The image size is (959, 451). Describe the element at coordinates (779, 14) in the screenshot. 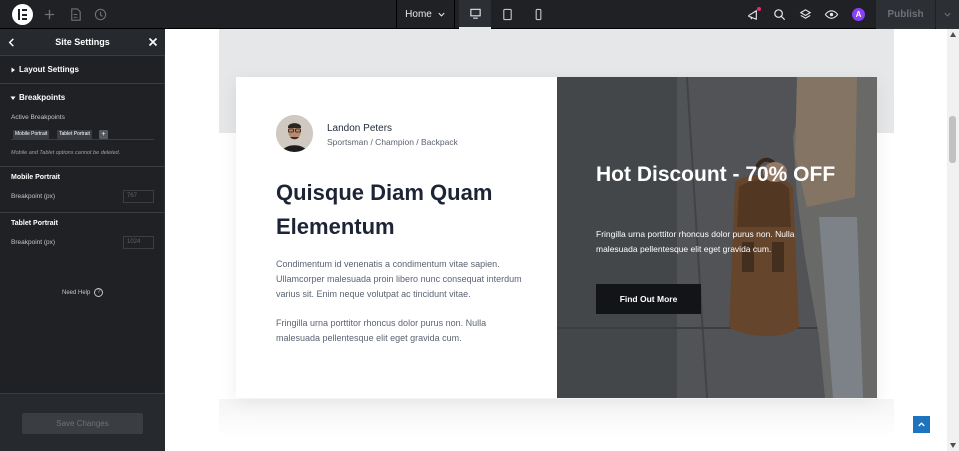

I see `search-icon` at that location.